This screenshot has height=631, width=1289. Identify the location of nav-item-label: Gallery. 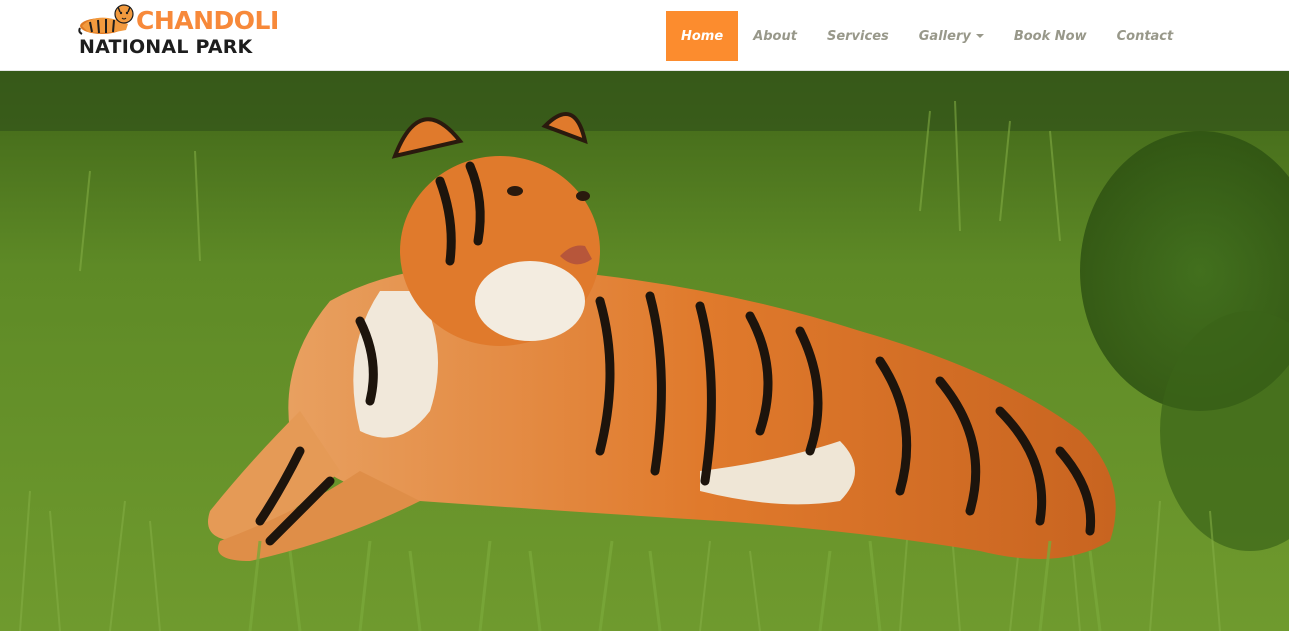
(944, 36).